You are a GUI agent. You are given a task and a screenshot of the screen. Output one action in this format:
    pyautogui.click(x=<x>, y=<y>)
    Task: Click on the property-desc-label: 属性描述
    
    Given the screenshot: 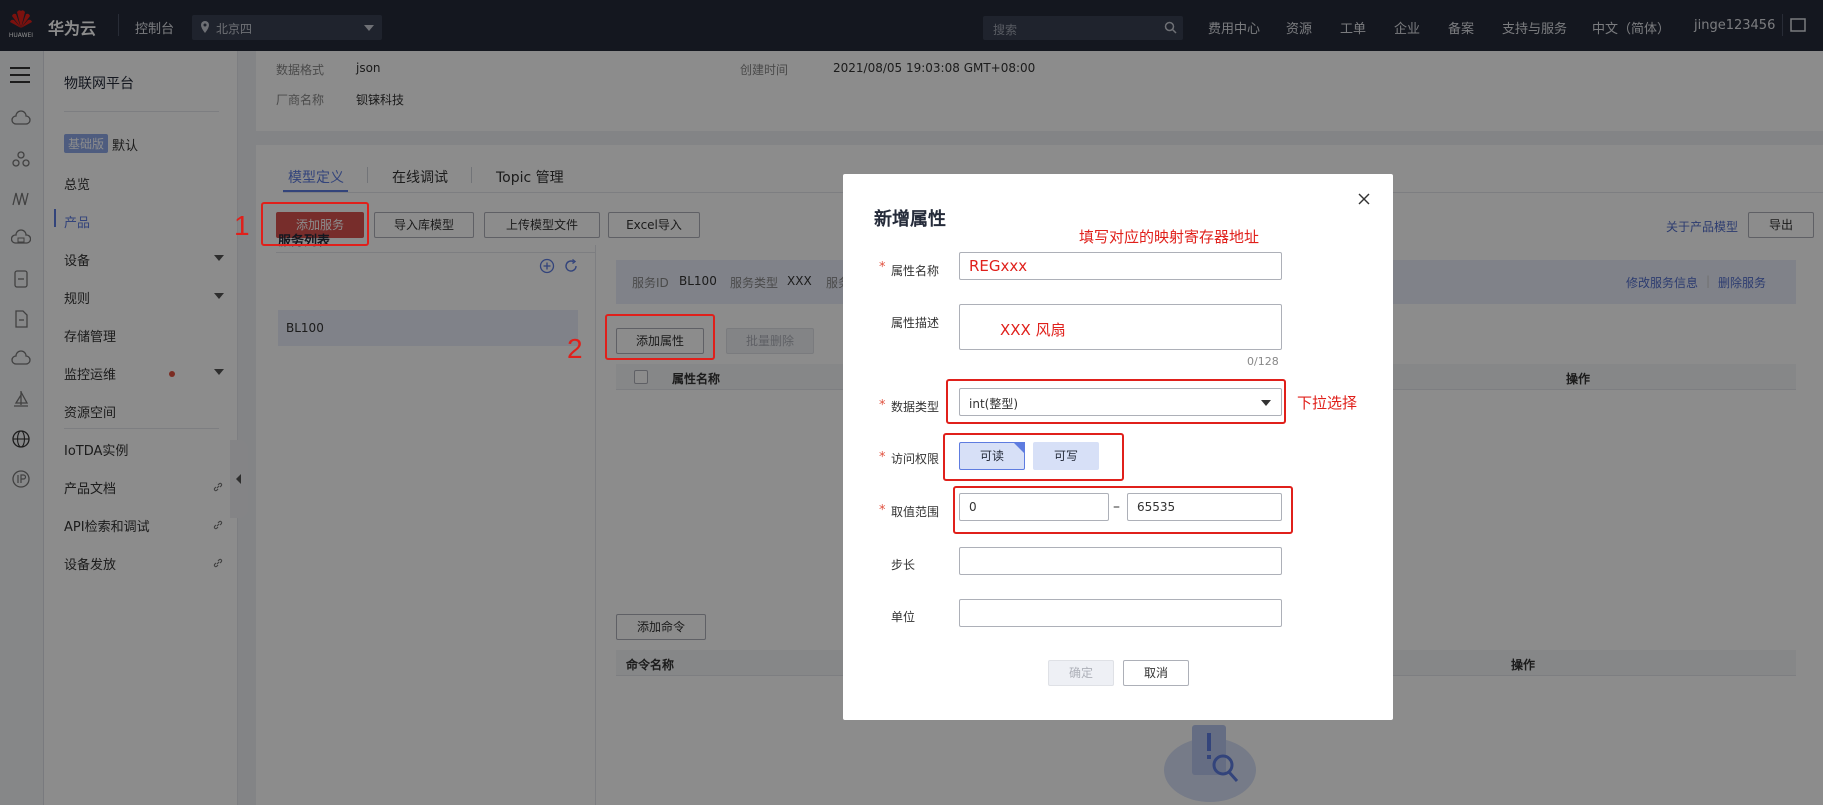 What is the action you would take?
    pyautogui.click(x=915, y=323)
    